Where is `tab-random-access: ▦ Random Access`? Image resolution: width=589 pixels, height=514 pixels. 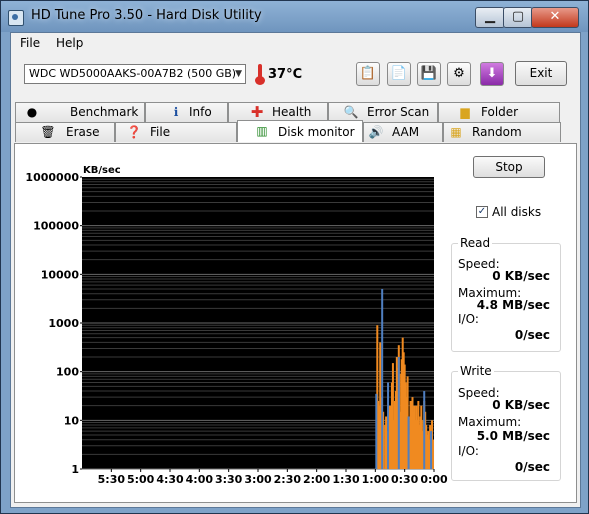
tab-random-access: ▦ Random Access is located at coordinates (502, 140).